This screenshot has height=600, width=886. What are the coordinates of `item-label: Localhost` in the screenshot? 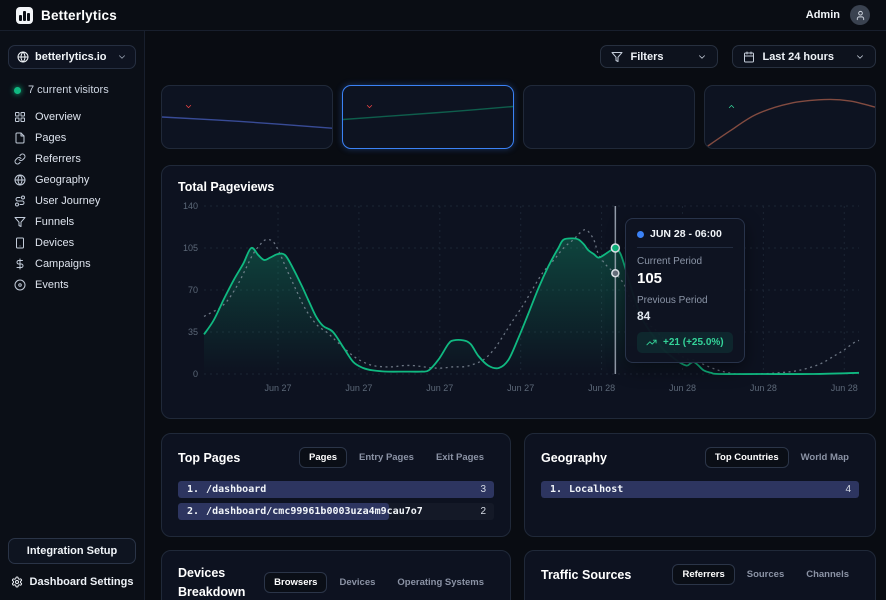 It's located at (596, 489).